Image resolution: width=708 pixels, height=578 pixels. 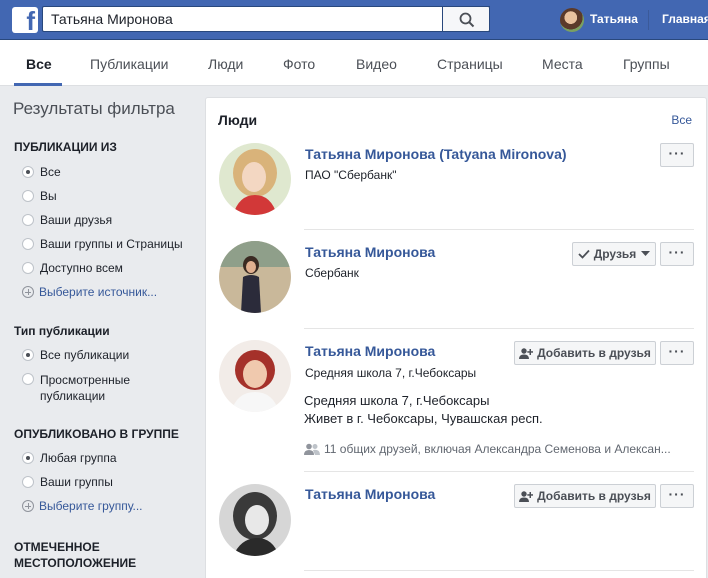 I want to click on option-label: Ваши группы, so click(x=76, y=482).